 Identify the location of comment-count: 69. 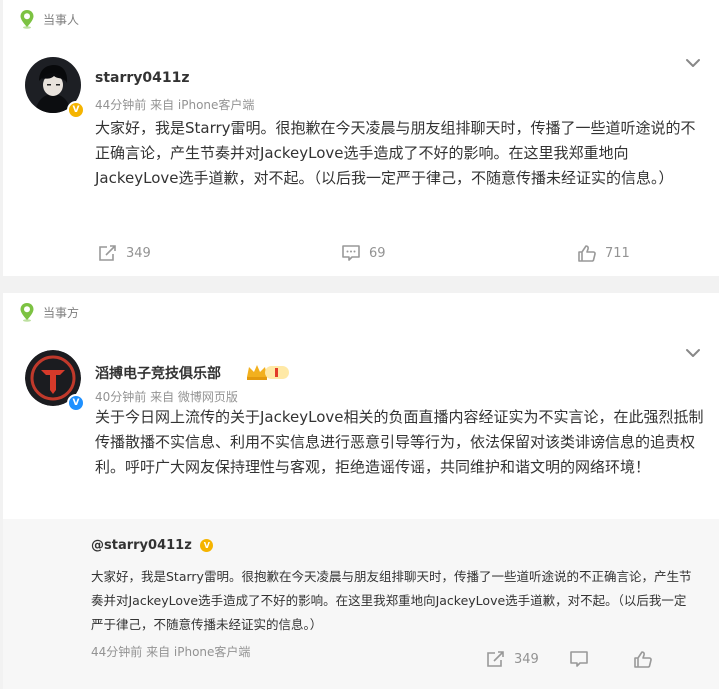
(377, 253).